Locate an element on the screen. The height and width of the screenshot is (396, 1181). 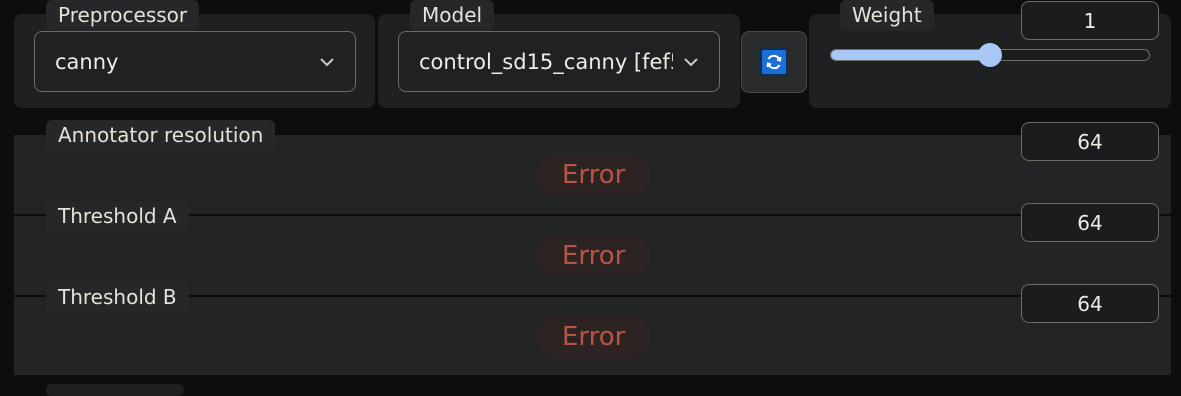
threshold-b-label: Threshold B is located at coordinates (117, 297).